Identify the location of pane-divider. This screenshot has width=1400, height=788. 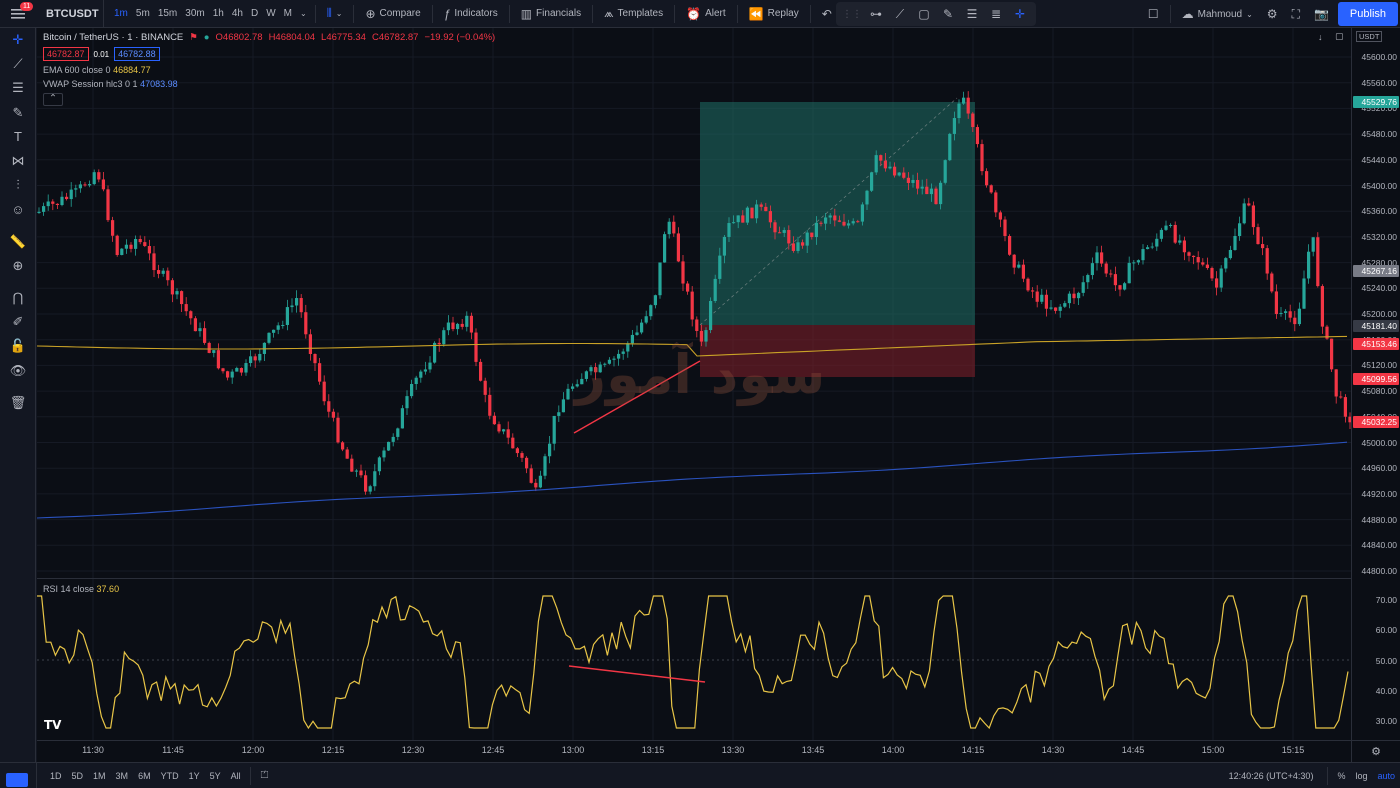
(694, 578).